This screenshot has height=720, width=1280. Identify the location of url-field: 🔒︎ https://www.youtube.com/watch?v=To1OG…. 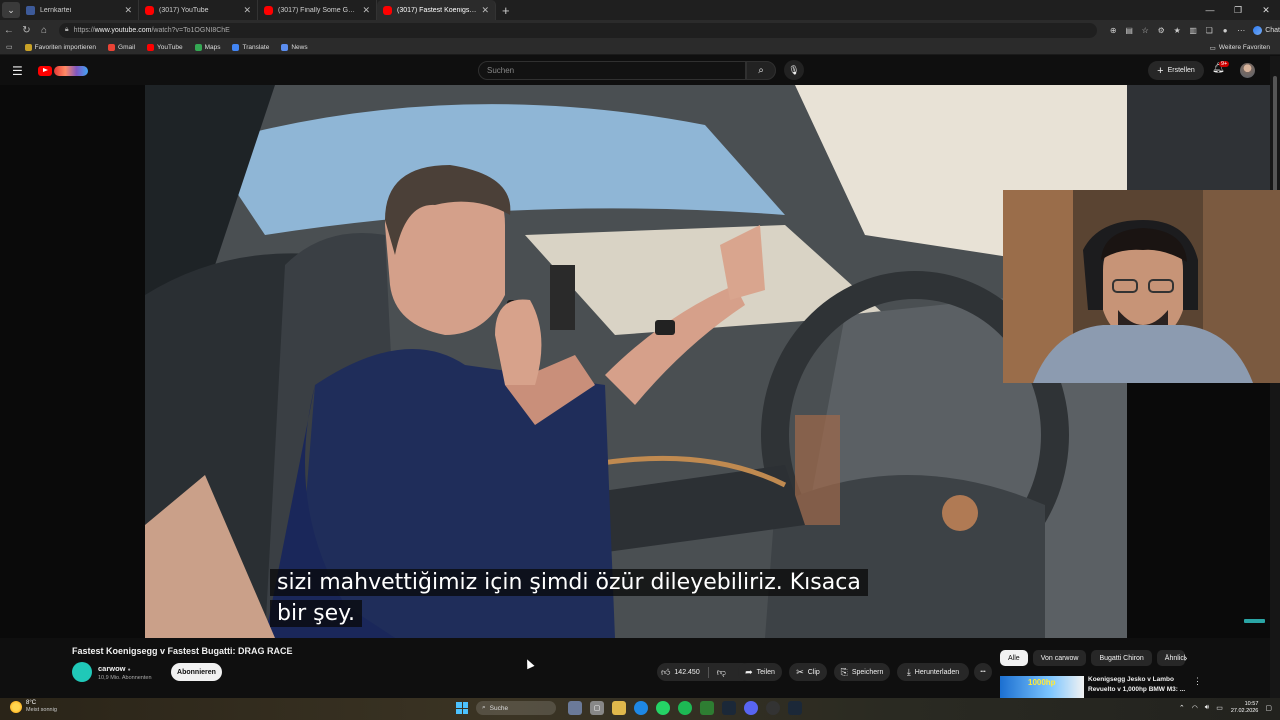
(578, 30).